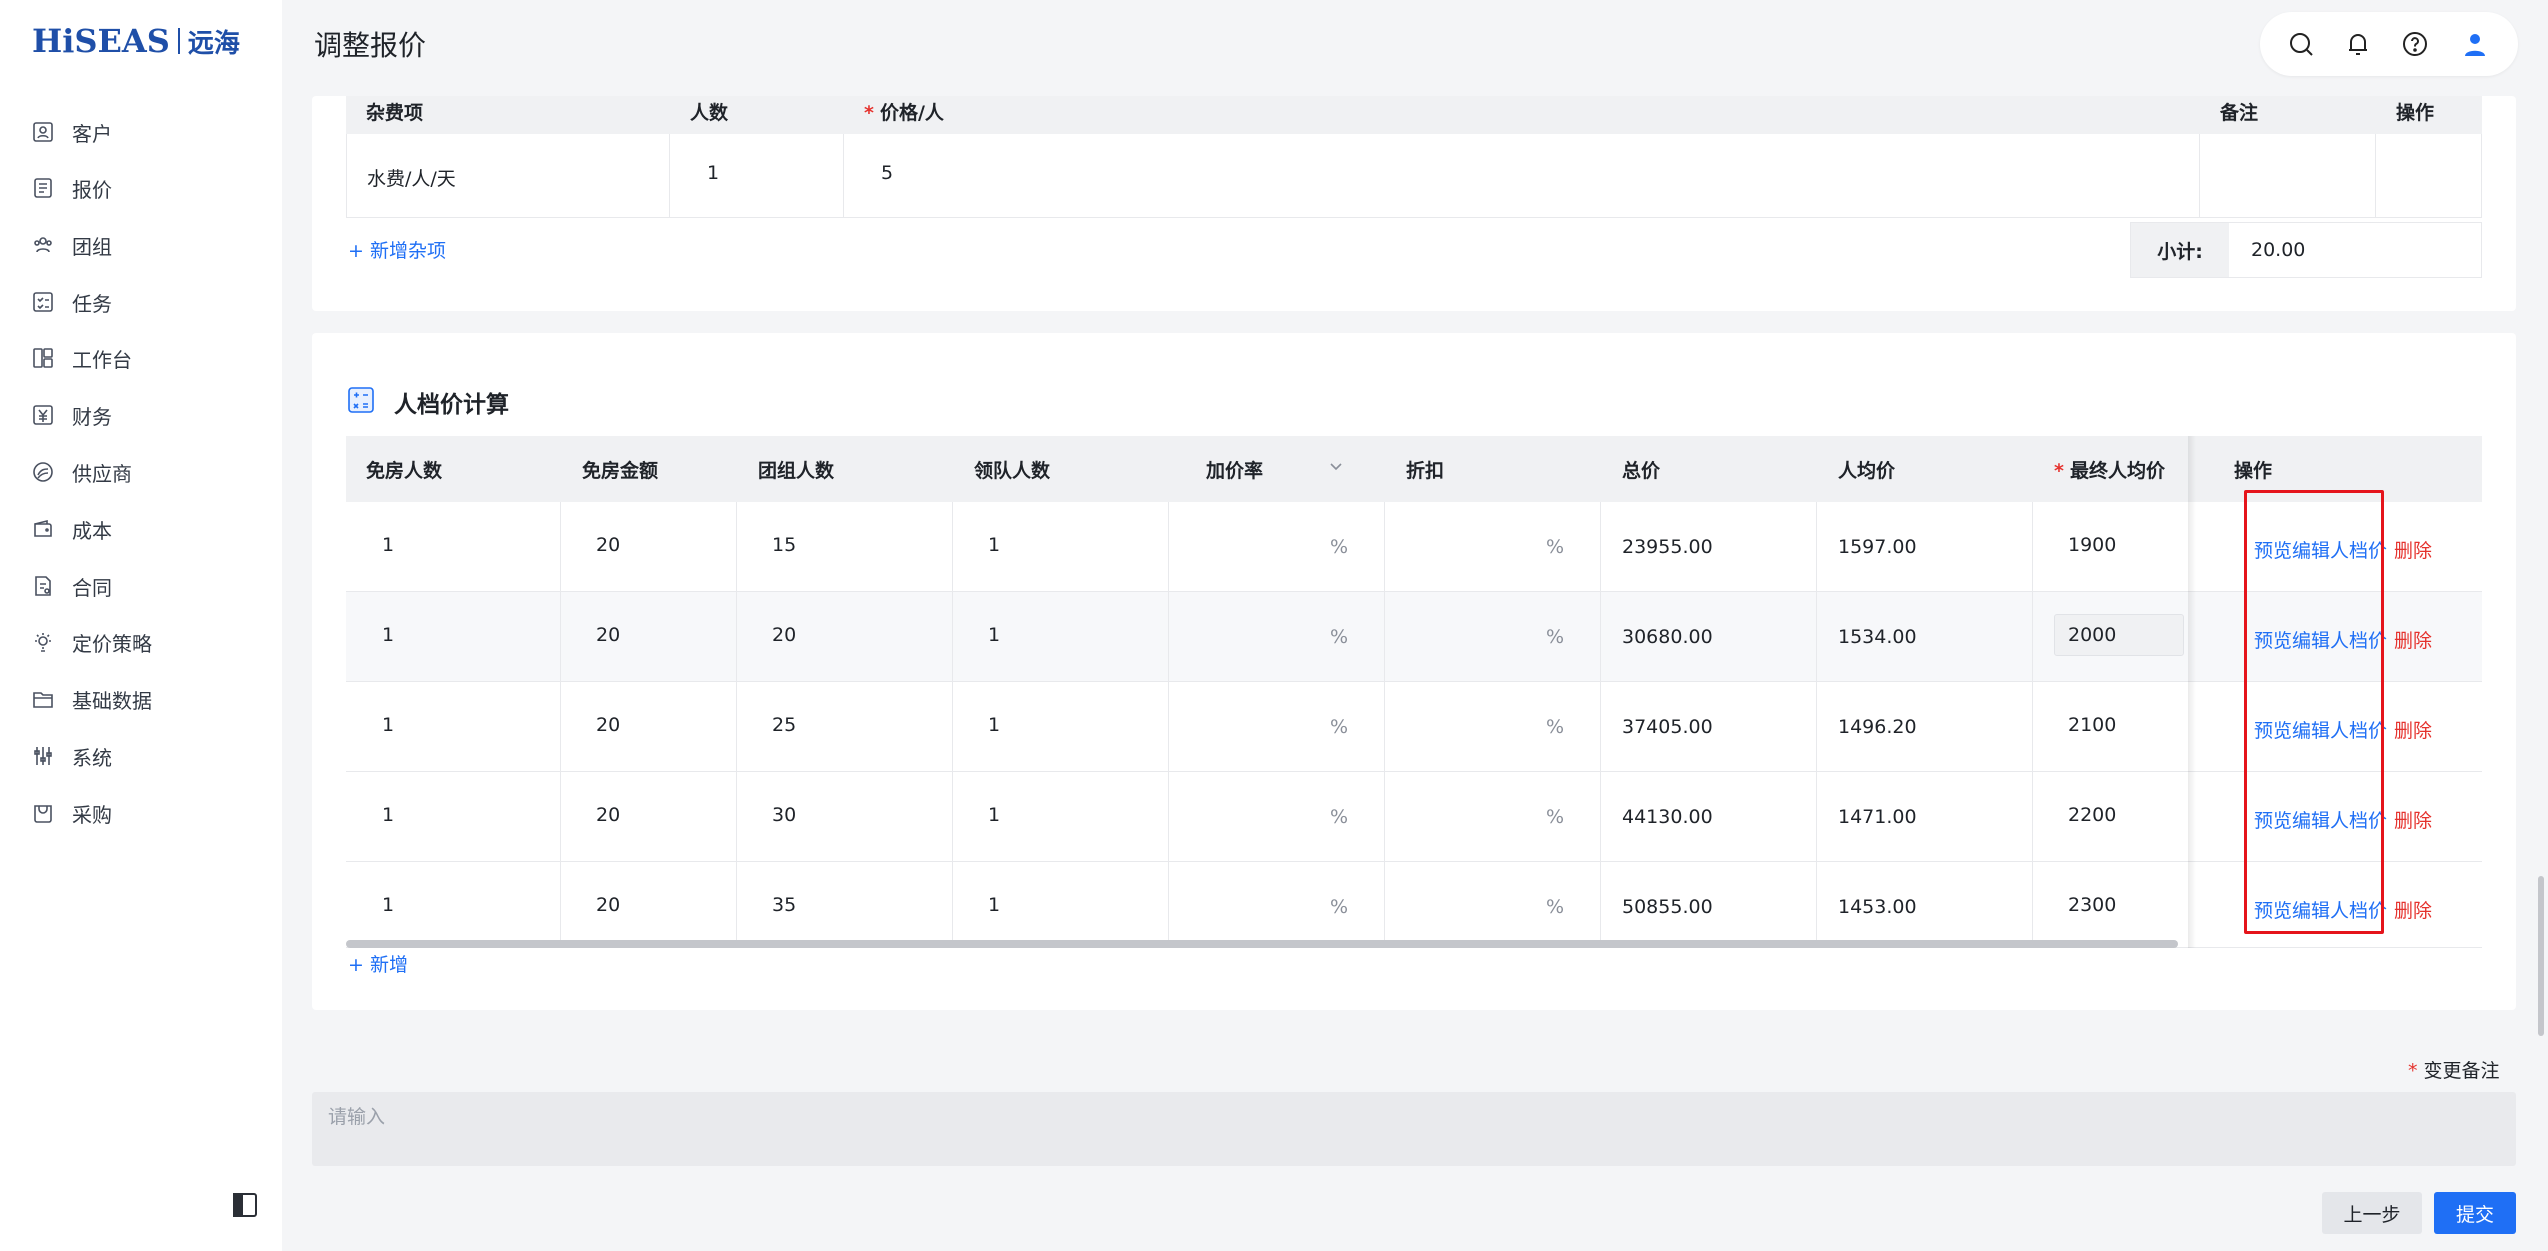  Describe the element at coordinates (796, 471) in the screenshot. I see `header-group-size: 团组人数` at that location.